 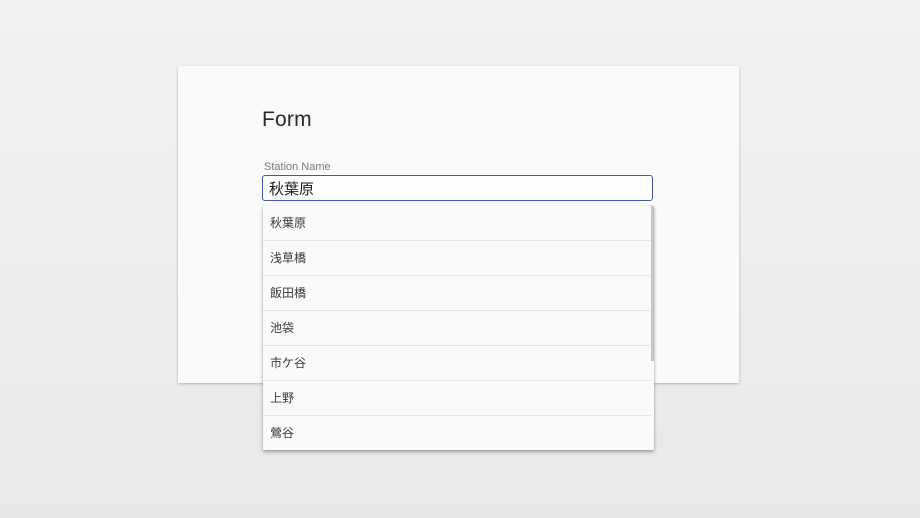 What do you see at coordinates (457, 398) in the screenshot?
I see `autocomplete-option: 上野` at bounding box center [457, 398].